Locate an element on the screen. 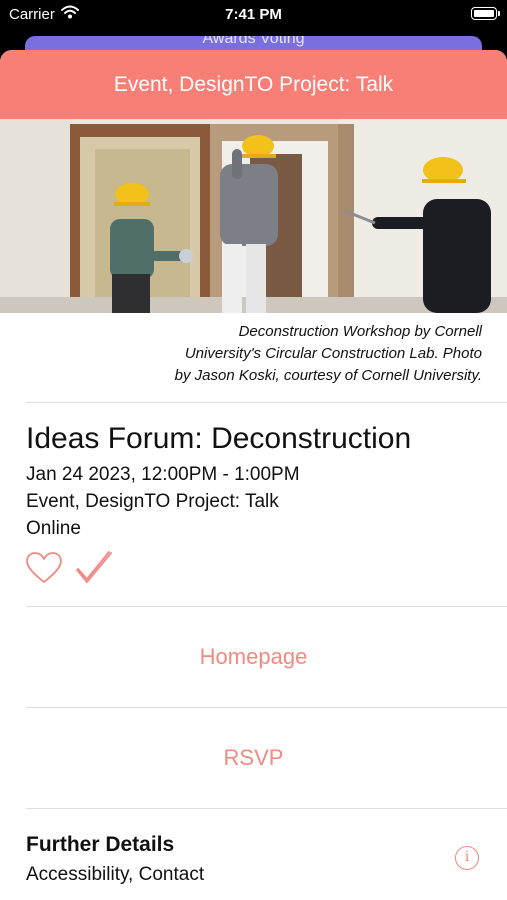 Image resolution: width=507 pixels, height=900 pixels. further-details-heading: Further Details is located at coordinates (100, 844).